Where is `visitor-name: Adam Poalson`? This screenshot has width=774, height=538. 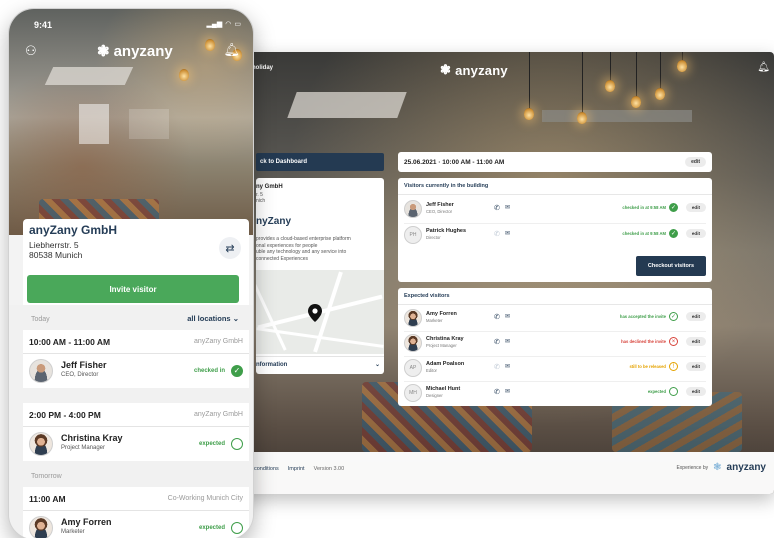 visitor-name: Adam Poalson is located at coordinates (445, 364).